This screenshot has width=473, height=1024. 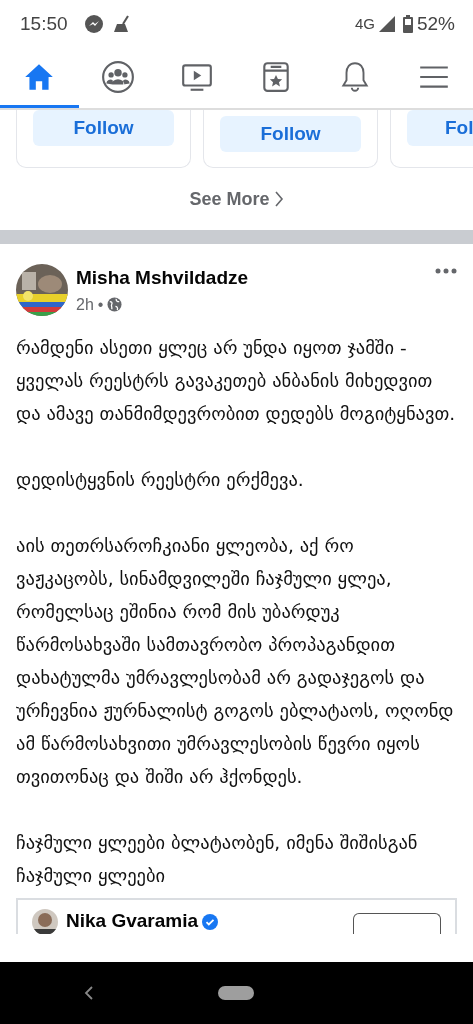 I want to click on battery-icon, so click(x=407, y=24).